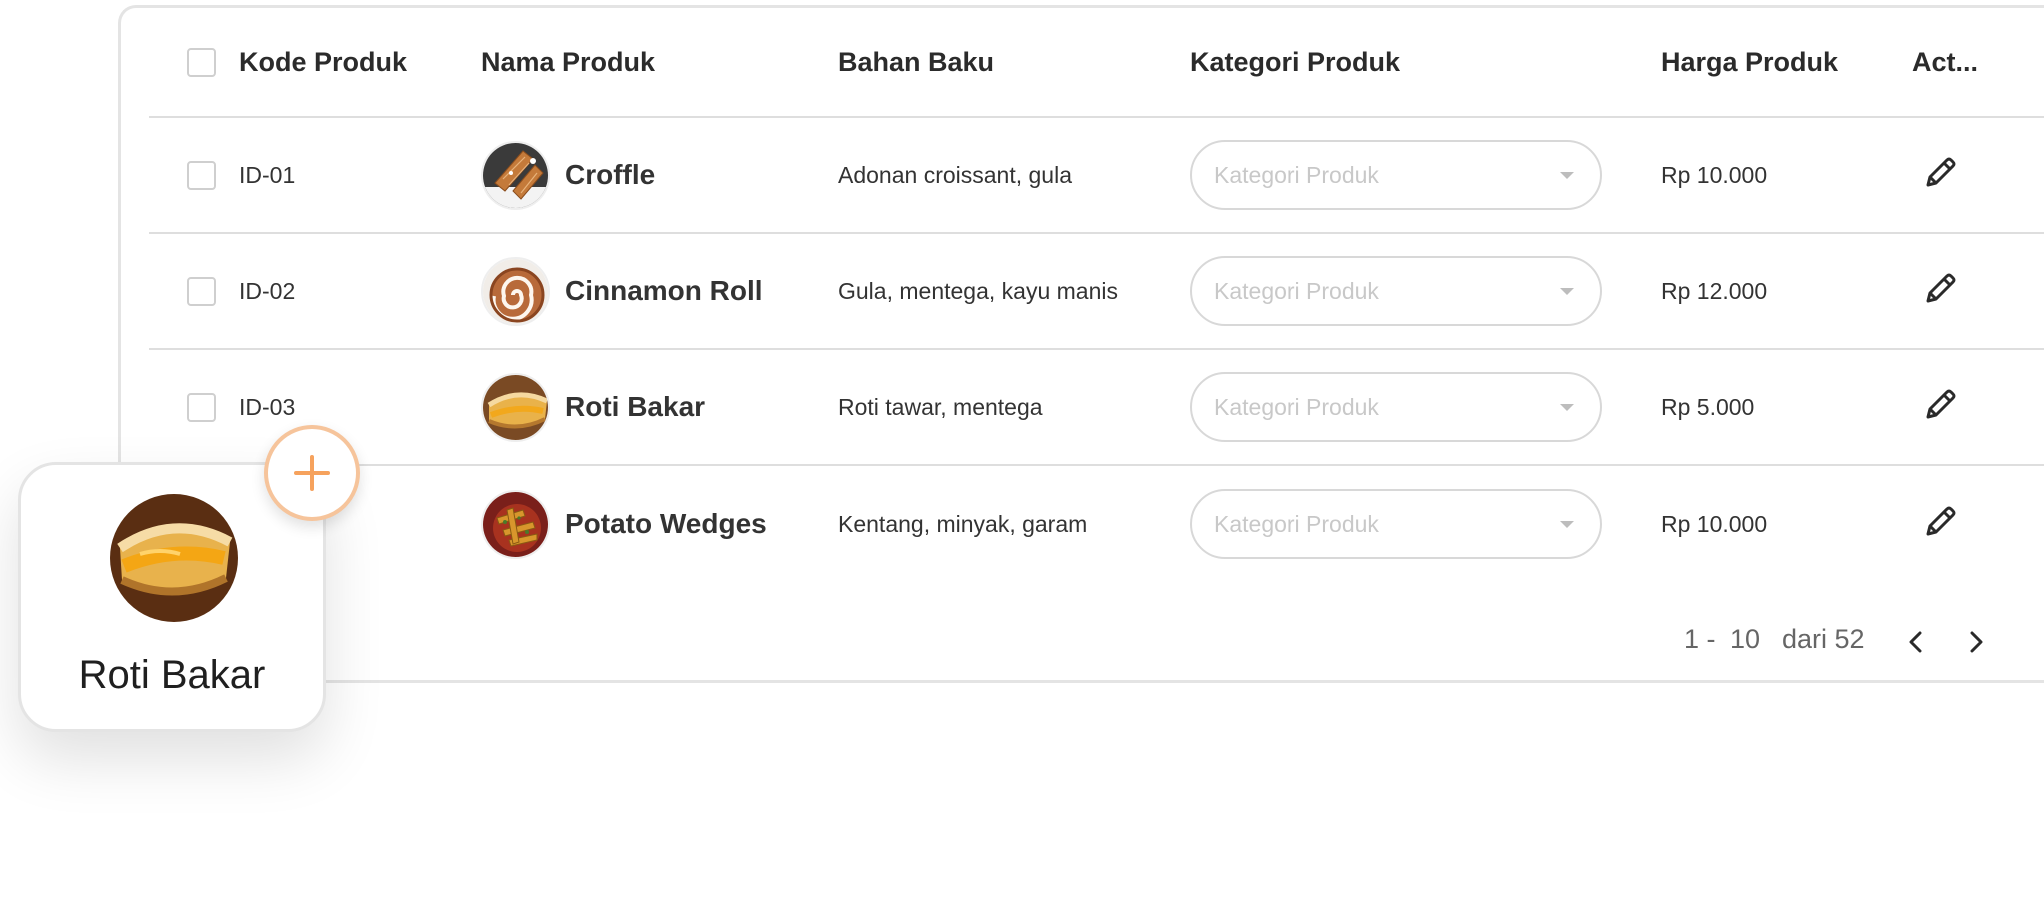 This screenshot has height=898, width=2044. I want to click on add-product-button, so click(312, 473).